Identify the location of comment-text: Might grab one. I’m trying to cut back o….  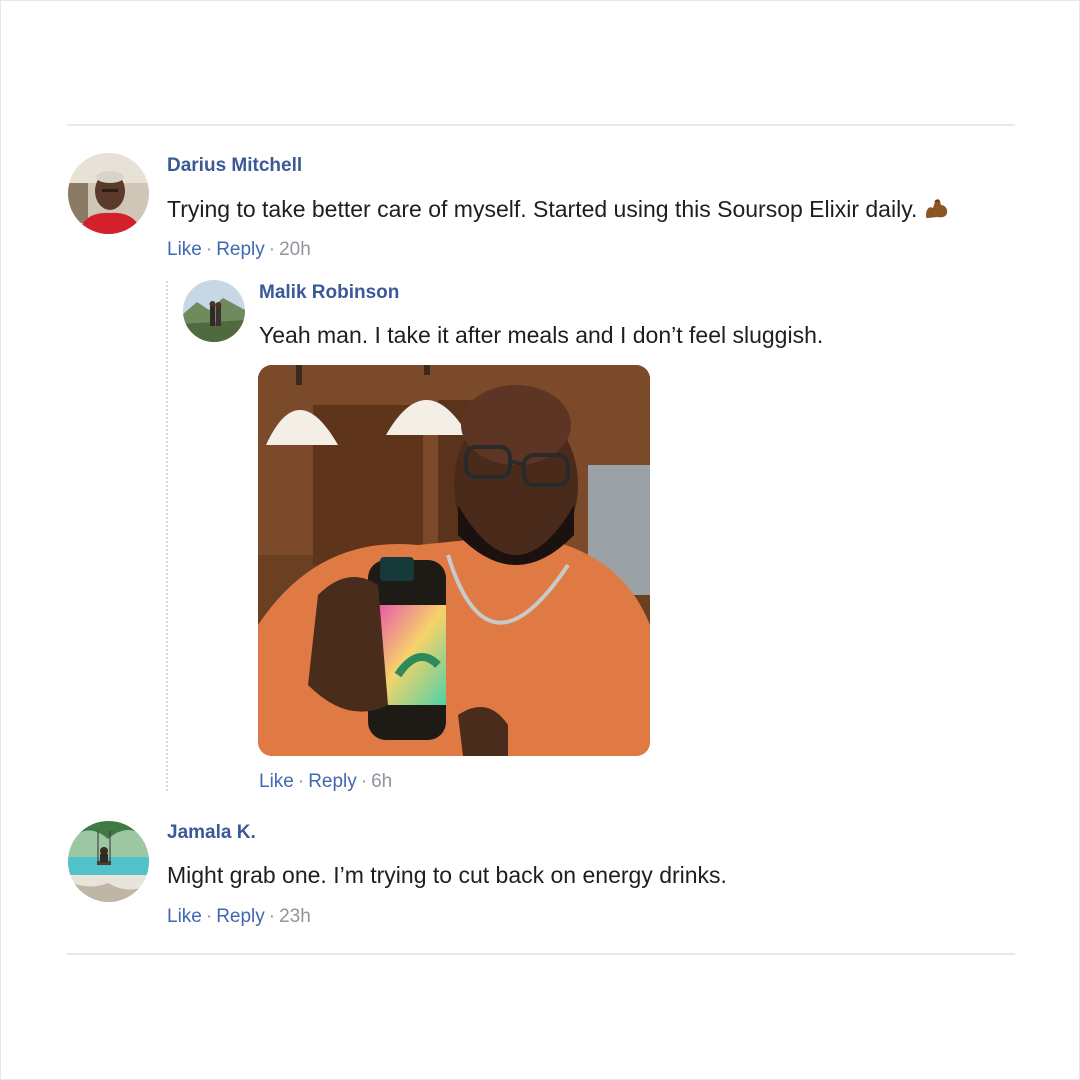
(447, 875).